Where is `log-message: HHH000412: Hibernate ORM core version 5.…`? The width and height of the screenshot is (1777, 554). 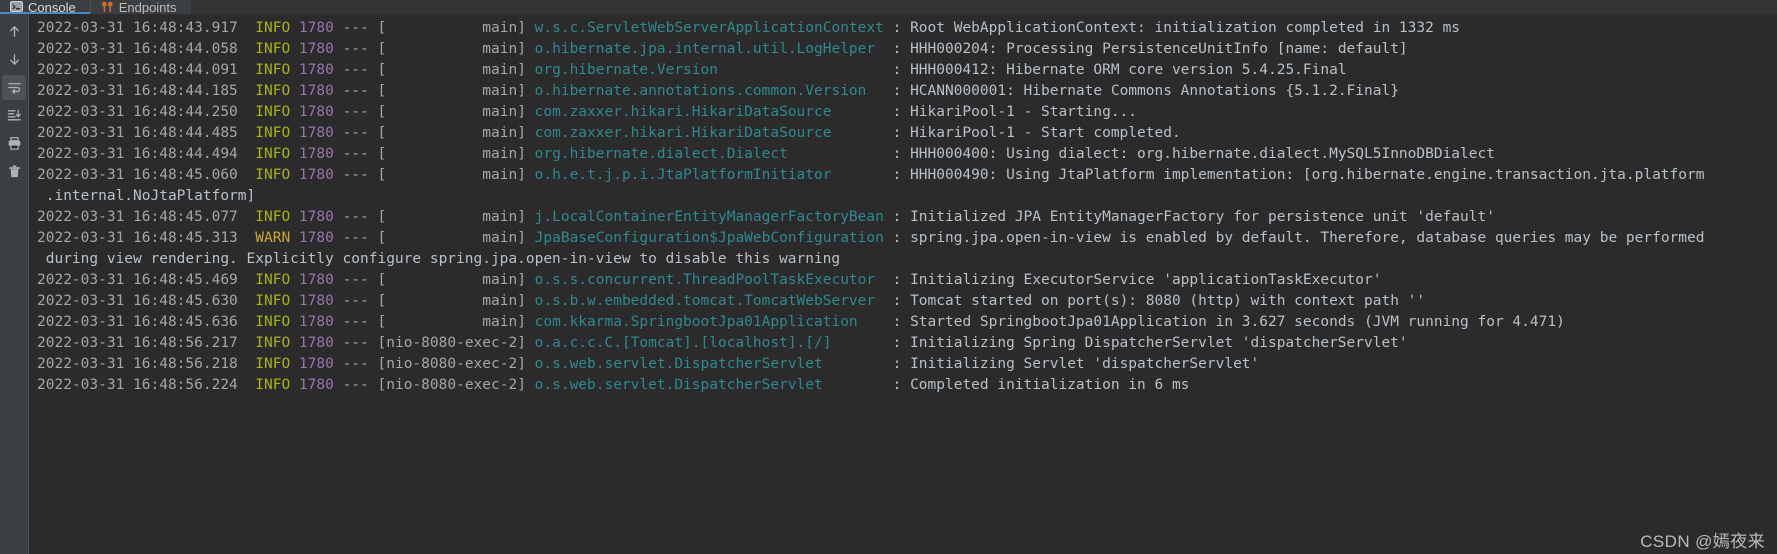 log-message: HHH000412: Hibernate ORM core version 5.… is located at coordinates (1128, 70).